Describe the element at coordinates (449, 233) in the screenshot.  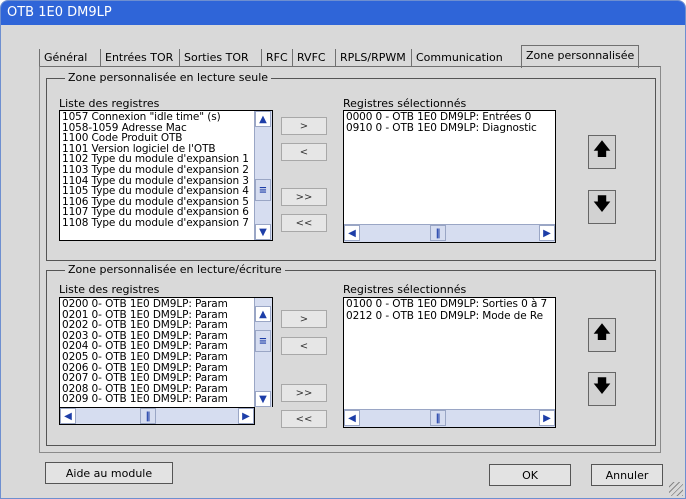
I see `readonly-selected-hscroll: ◀ ‖ ▶` at that location.